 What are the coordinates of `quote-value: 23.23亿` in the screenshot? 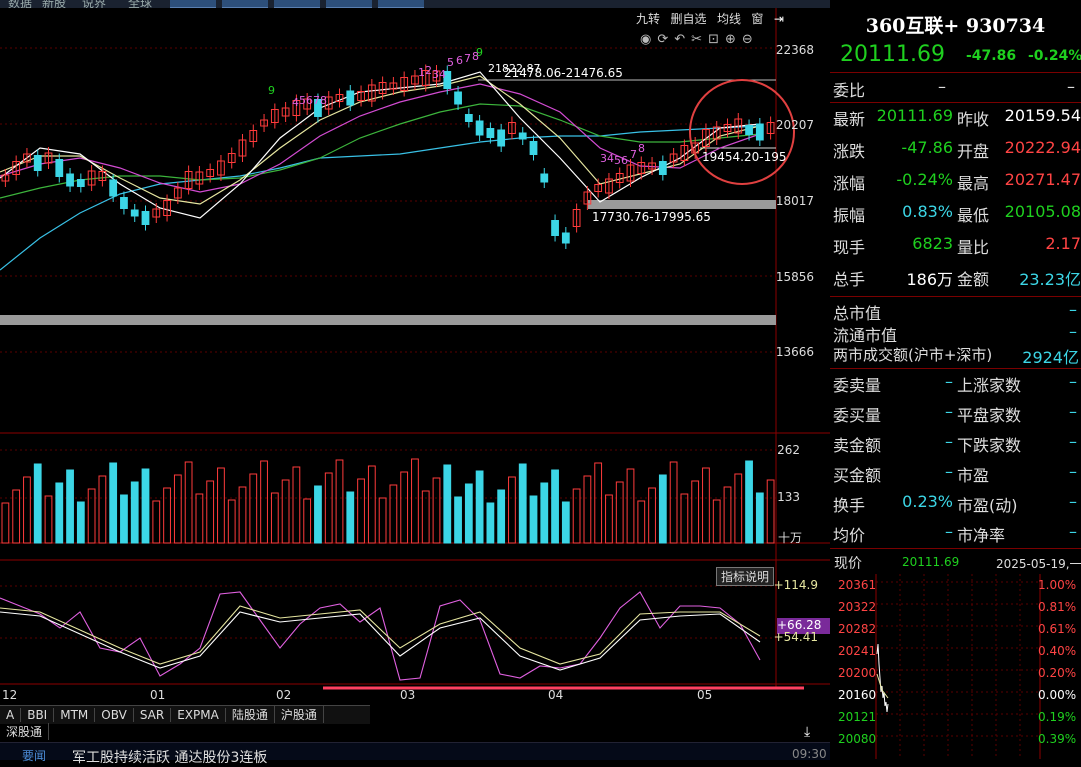 It's located at (1050, 279).